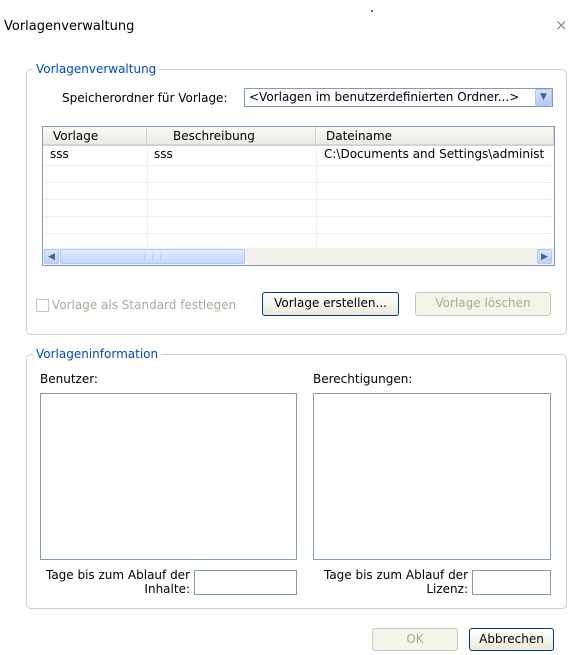 Image resolution: width=569 pixels, height=655 pixels. I want to click on days-content-label: Tage bis zum Ablauf der Inhalte:, so click(112, 582).